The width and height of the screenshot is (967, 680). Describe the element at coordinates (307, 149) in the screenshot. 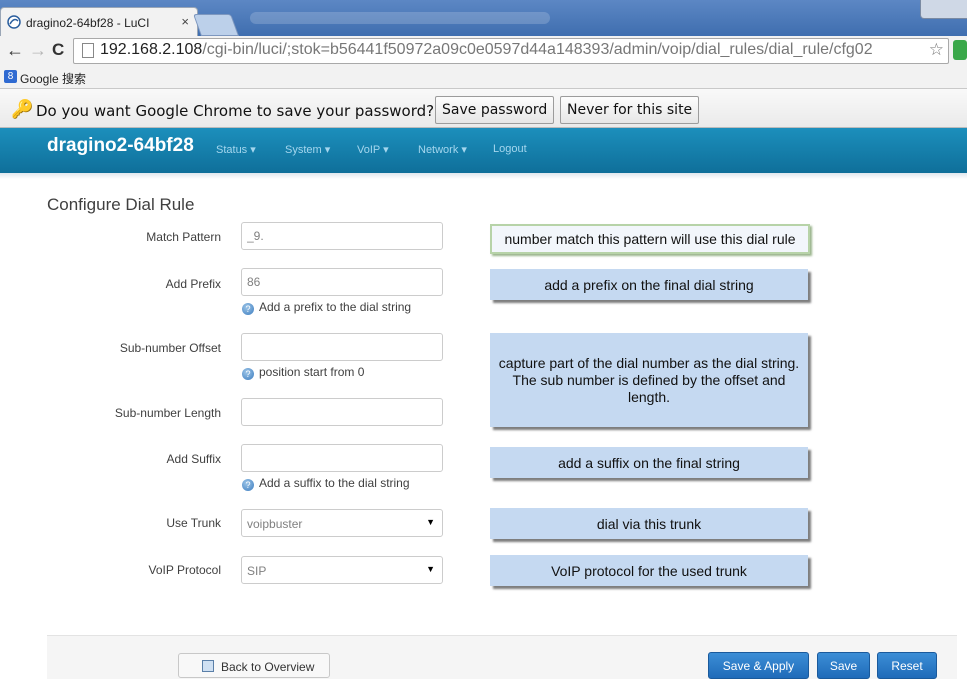

I see `menu-system: System ▾` at that location.